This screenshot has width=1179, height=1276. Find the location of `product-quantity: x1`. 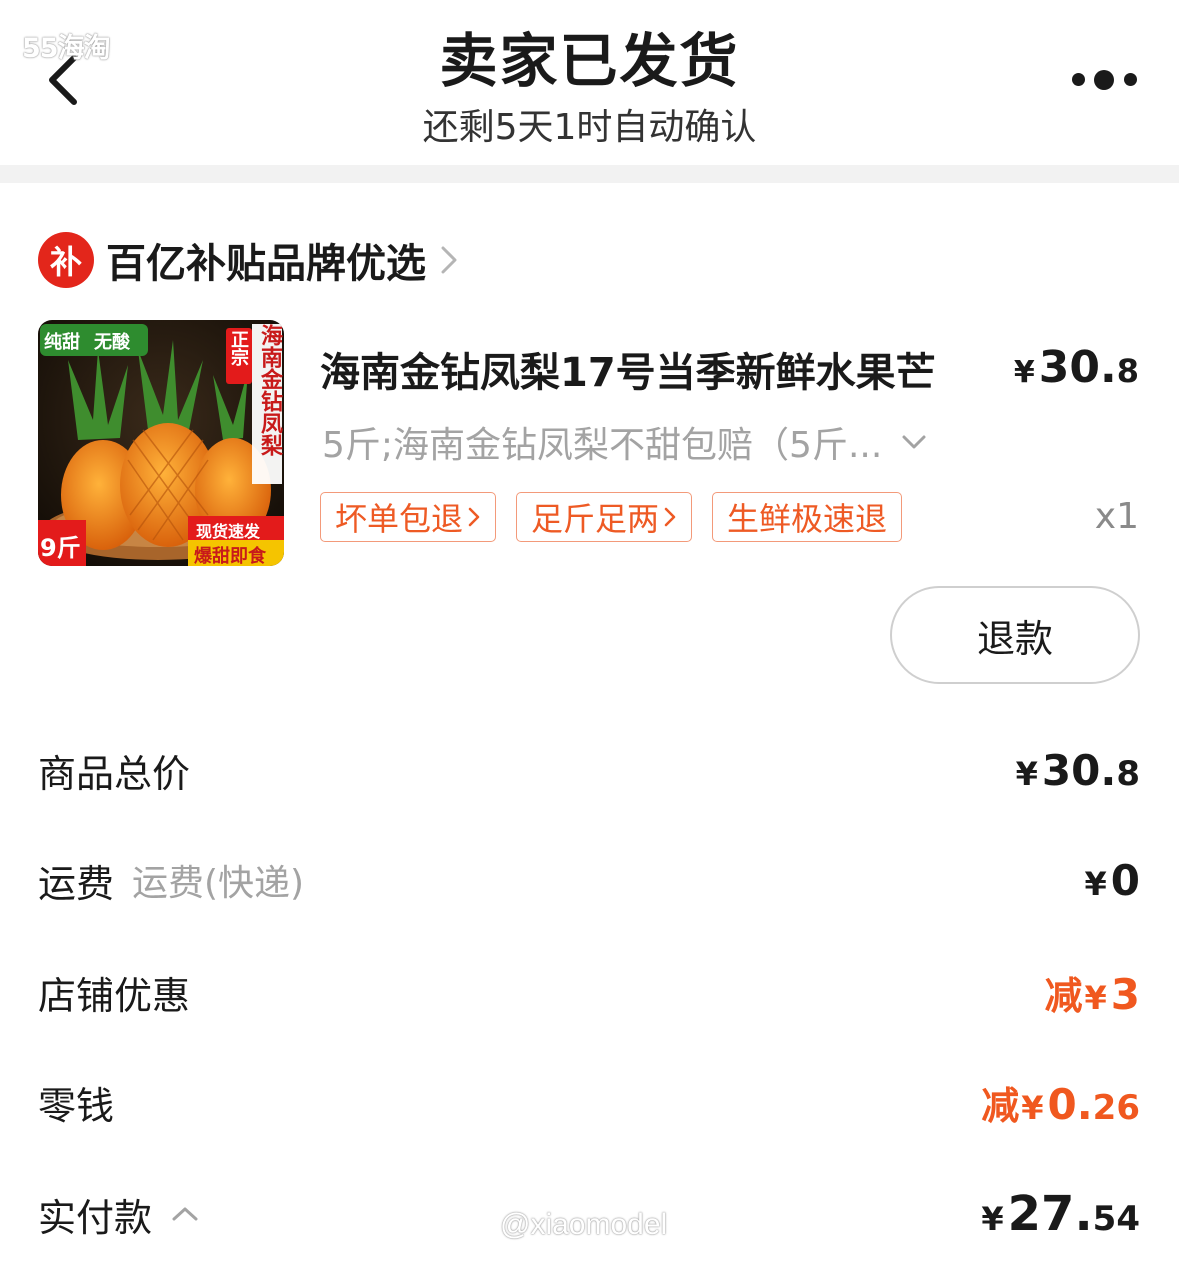

product-quantity: x1 is located at coordinates (1116, 516).